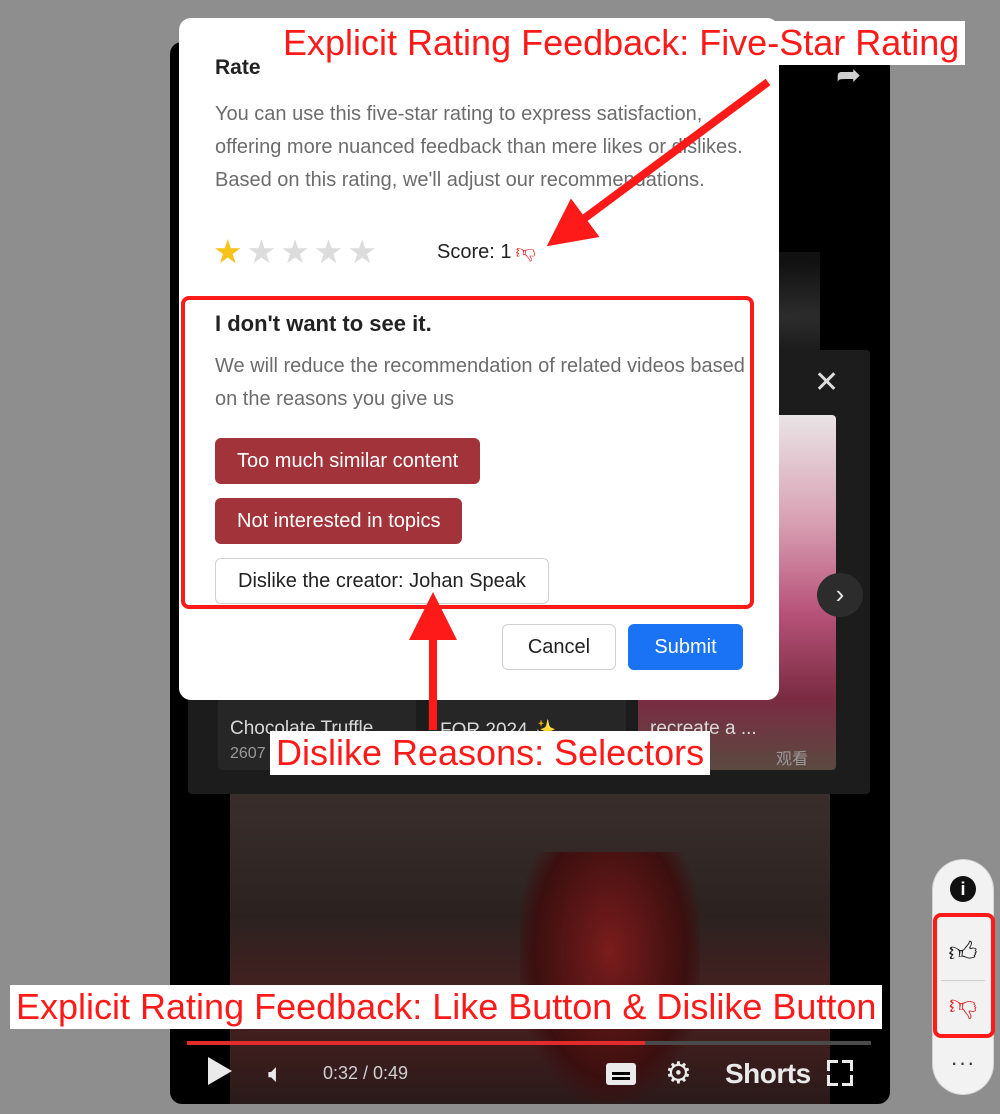 This screenshot has width=1000, height=1114. What do you see at coordinates (474, 252) in the screenshot?
I see `score-label: Score: 1` at bounding box center [474, 252].